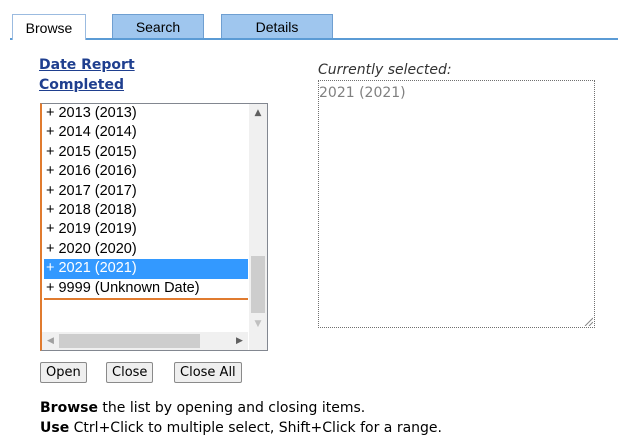  I want to click on tab-bar: Browse Search Details, so click(315, 27).